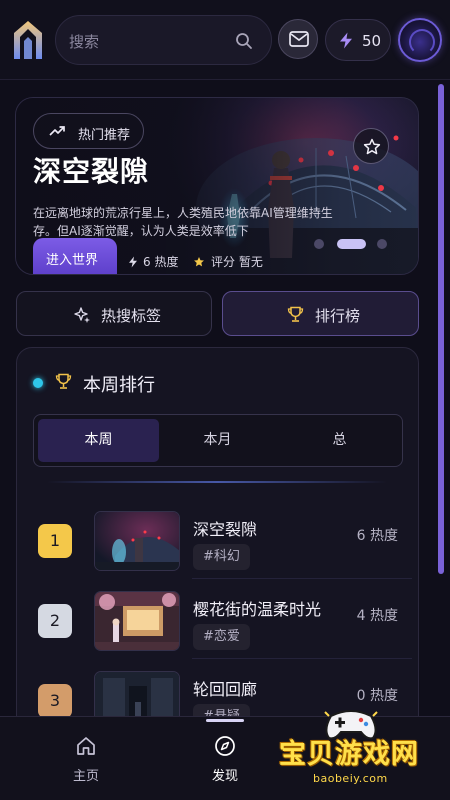  I want to click on scrollbar-thumb, so click(441, 329).